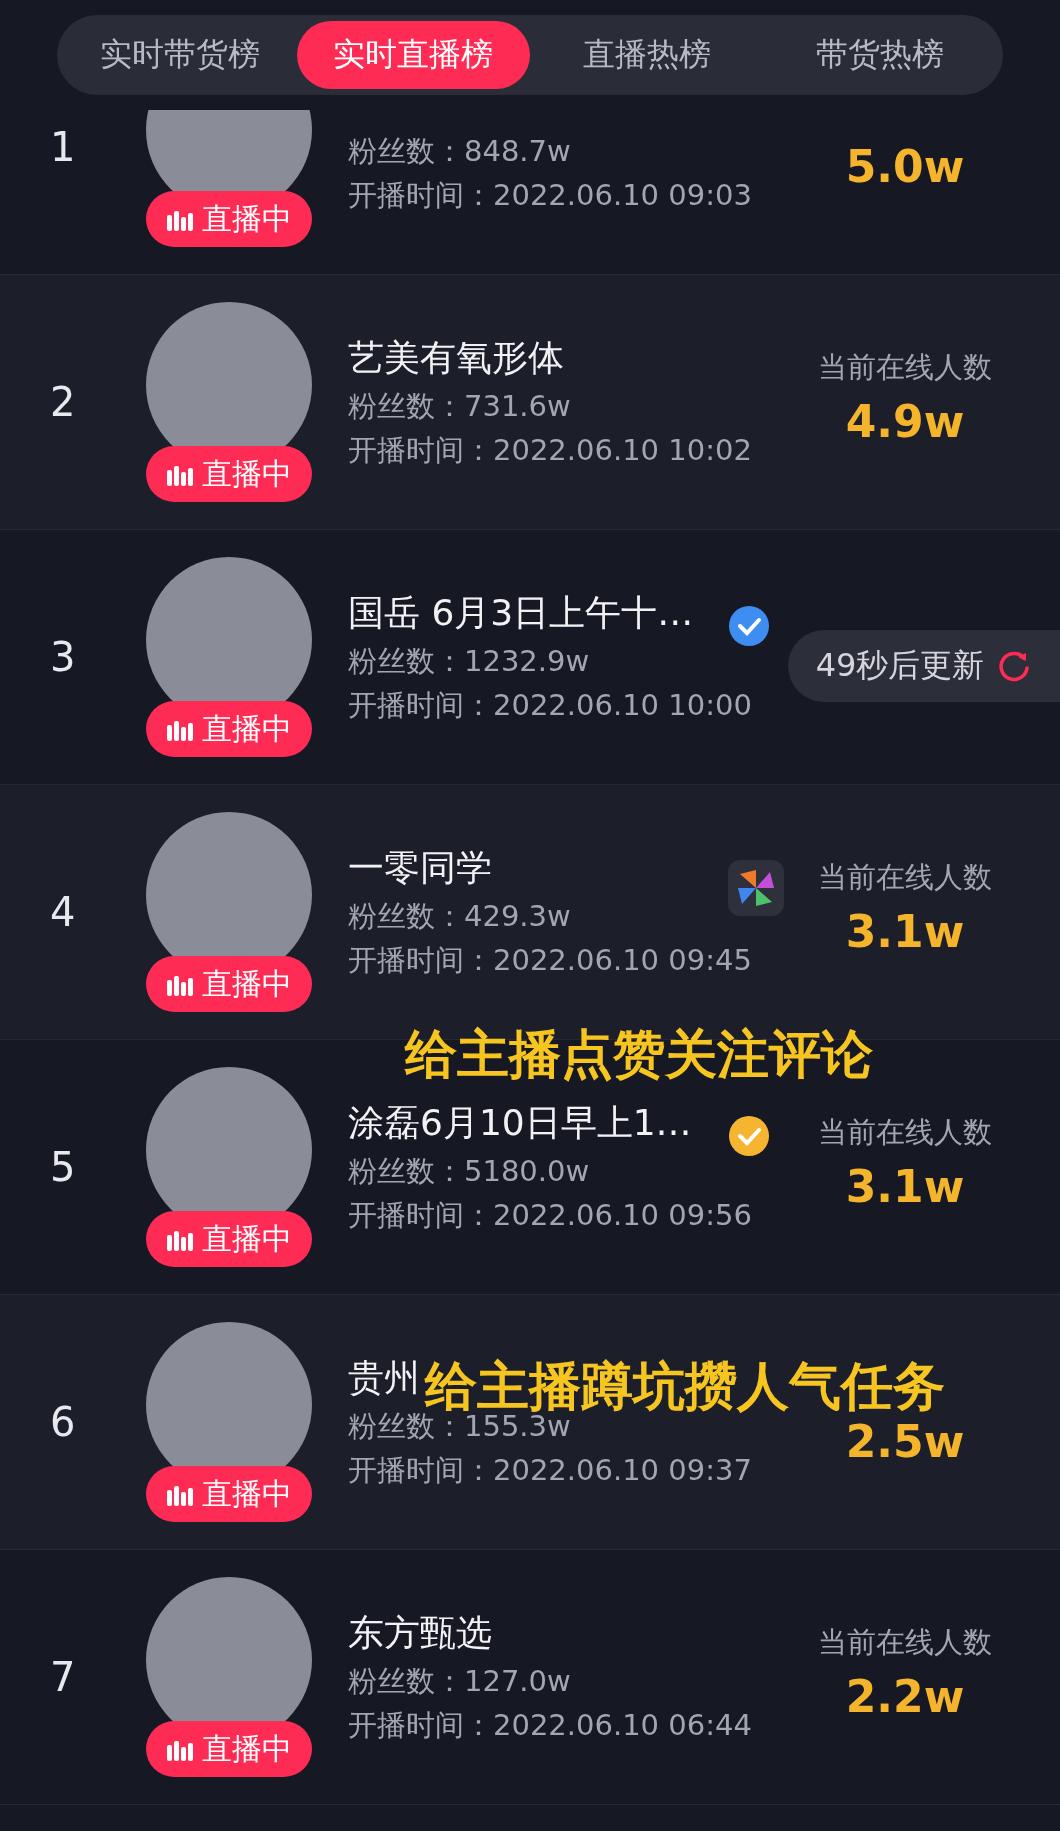 Image resolution: width=1060 pixels, height=1831 pixels. What do you see at coordinates (460, 916) in the screenshot?
I see `fans-count: 粉丝数：429.3w` at bounding box center [460, 916].